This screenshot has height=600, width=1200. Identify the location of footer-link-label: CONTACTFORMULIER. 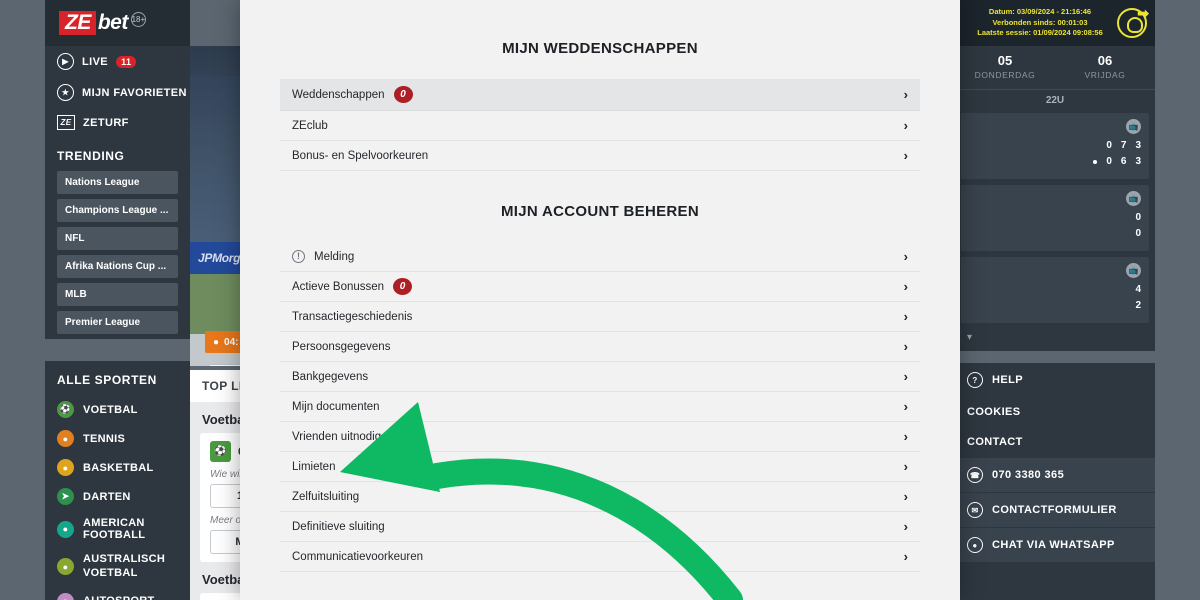
(1054, 510).